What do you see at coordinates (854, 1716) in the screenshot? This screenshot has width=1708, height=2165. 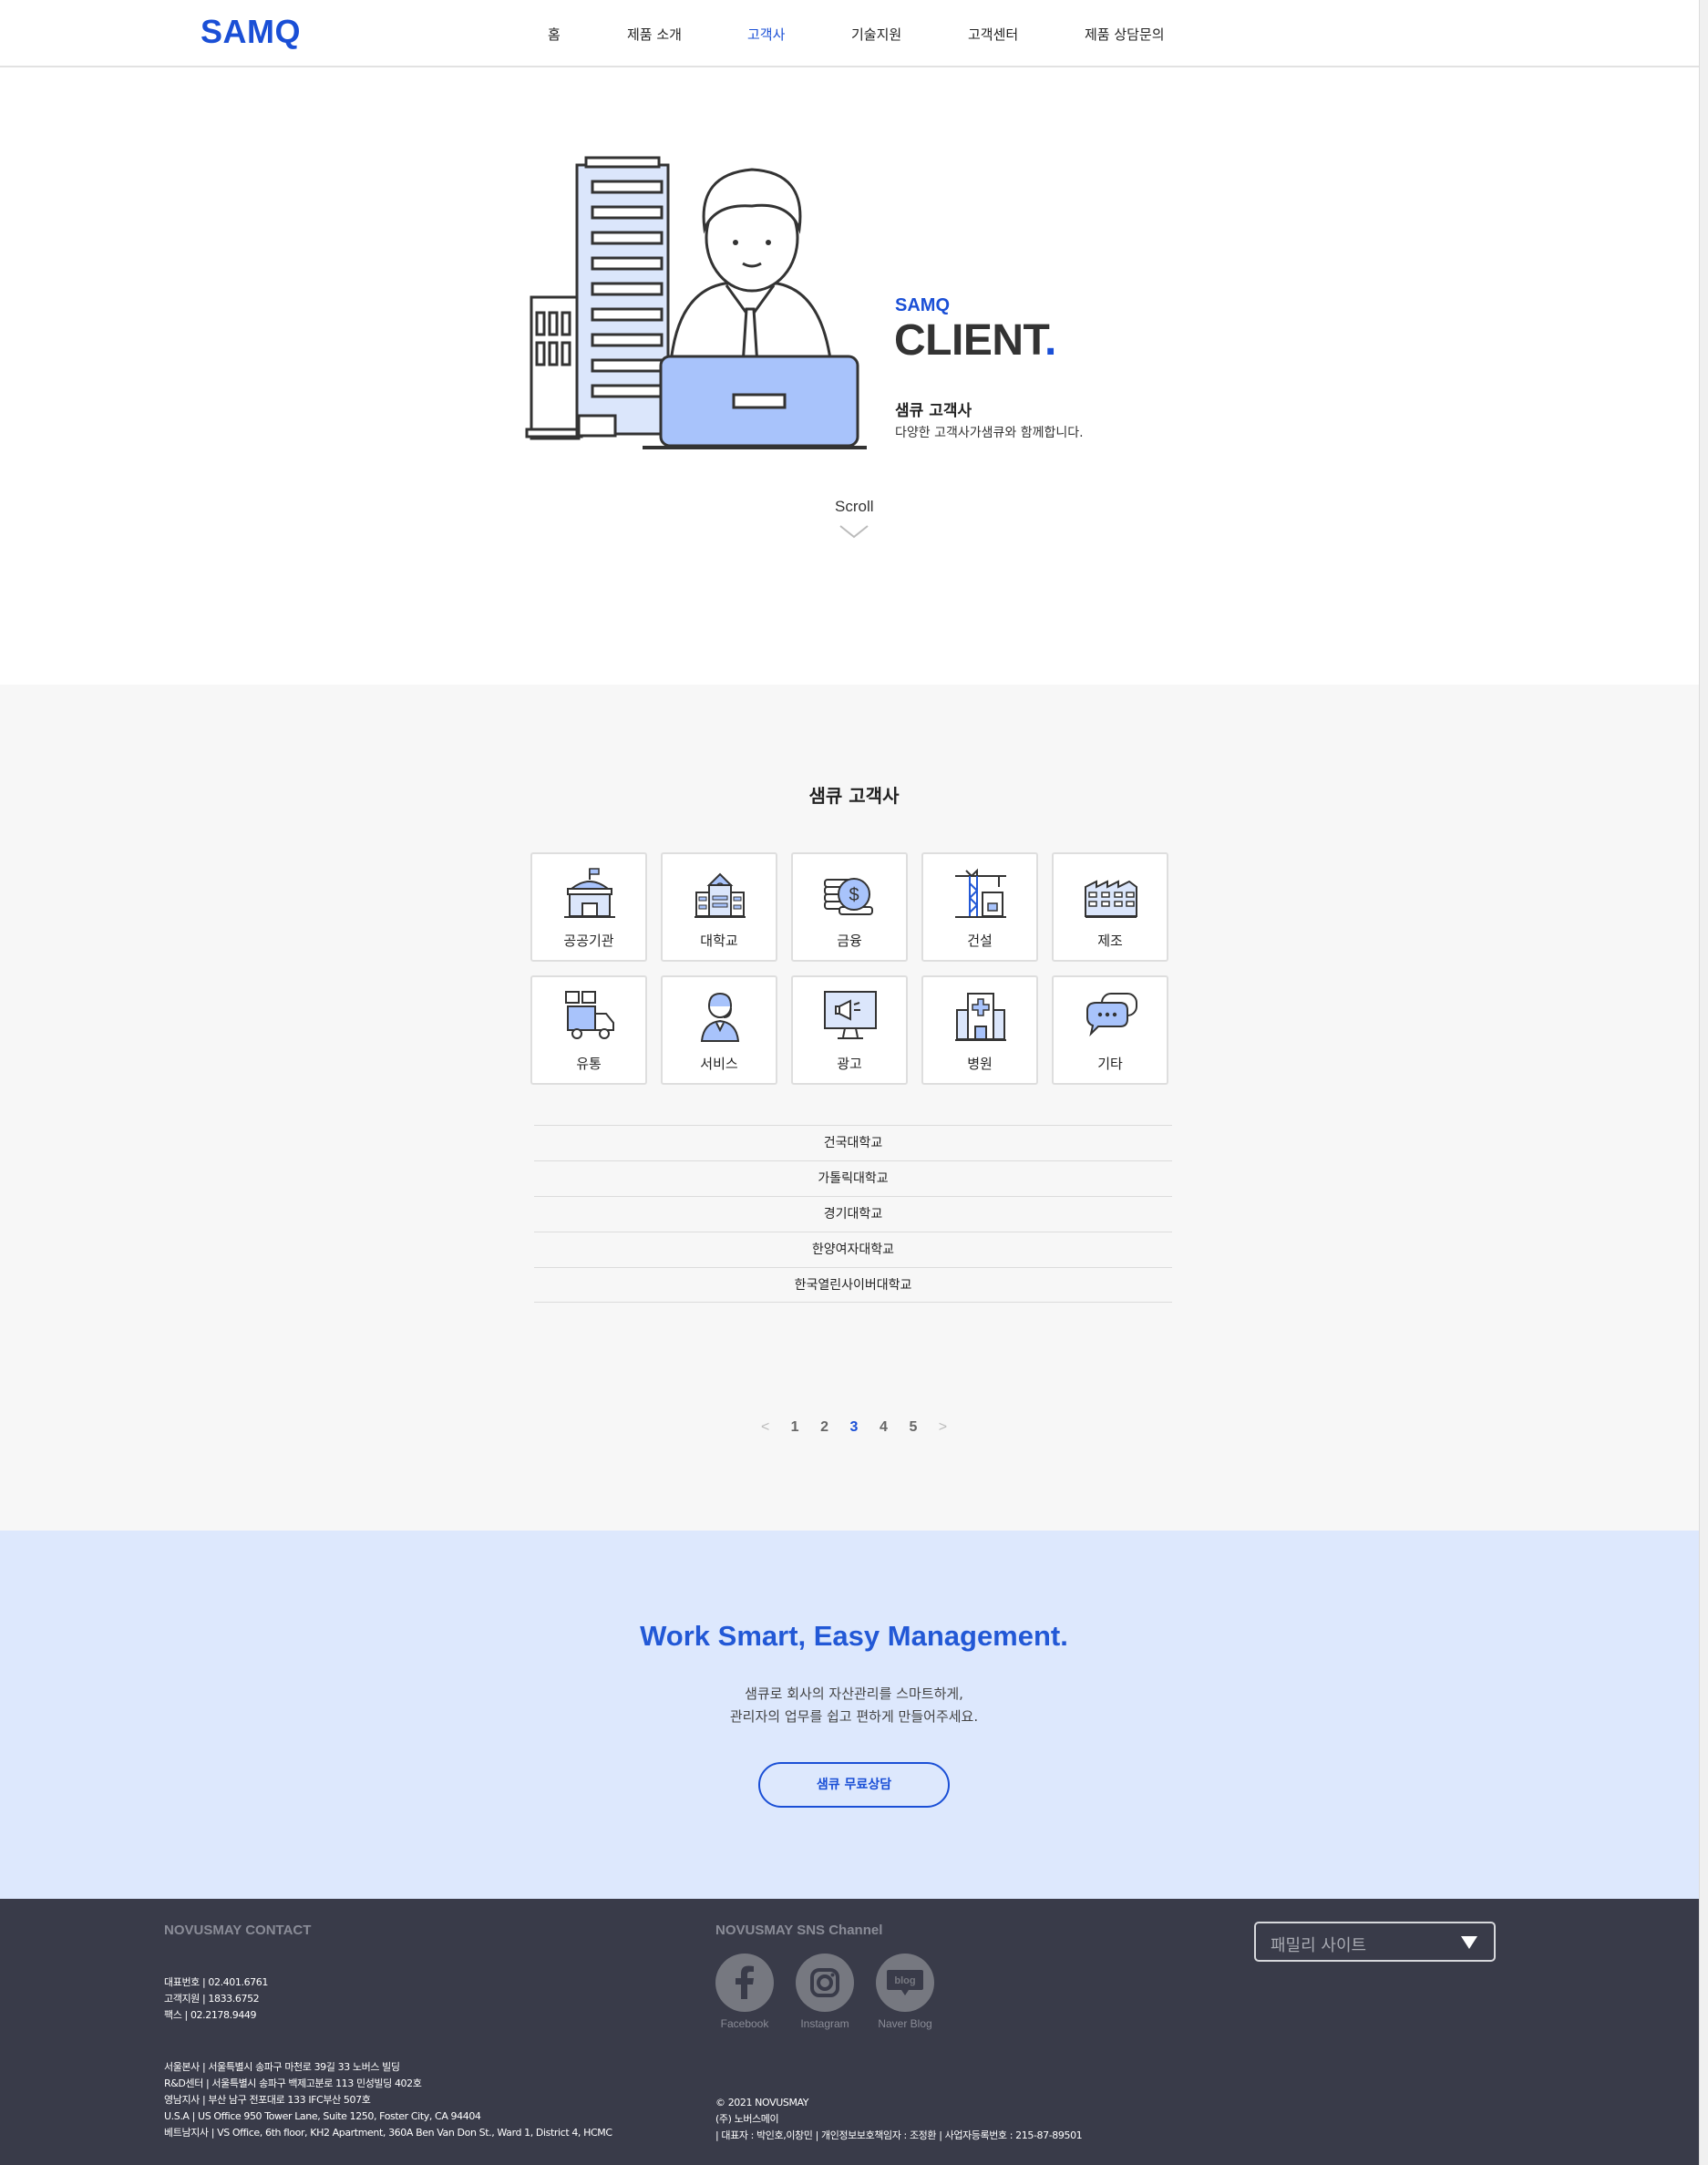 I see `cta-description-line-2: 관리자의 업무를 쉽고 편하게 만들어주세요.` at bounding box center [854, 1716].